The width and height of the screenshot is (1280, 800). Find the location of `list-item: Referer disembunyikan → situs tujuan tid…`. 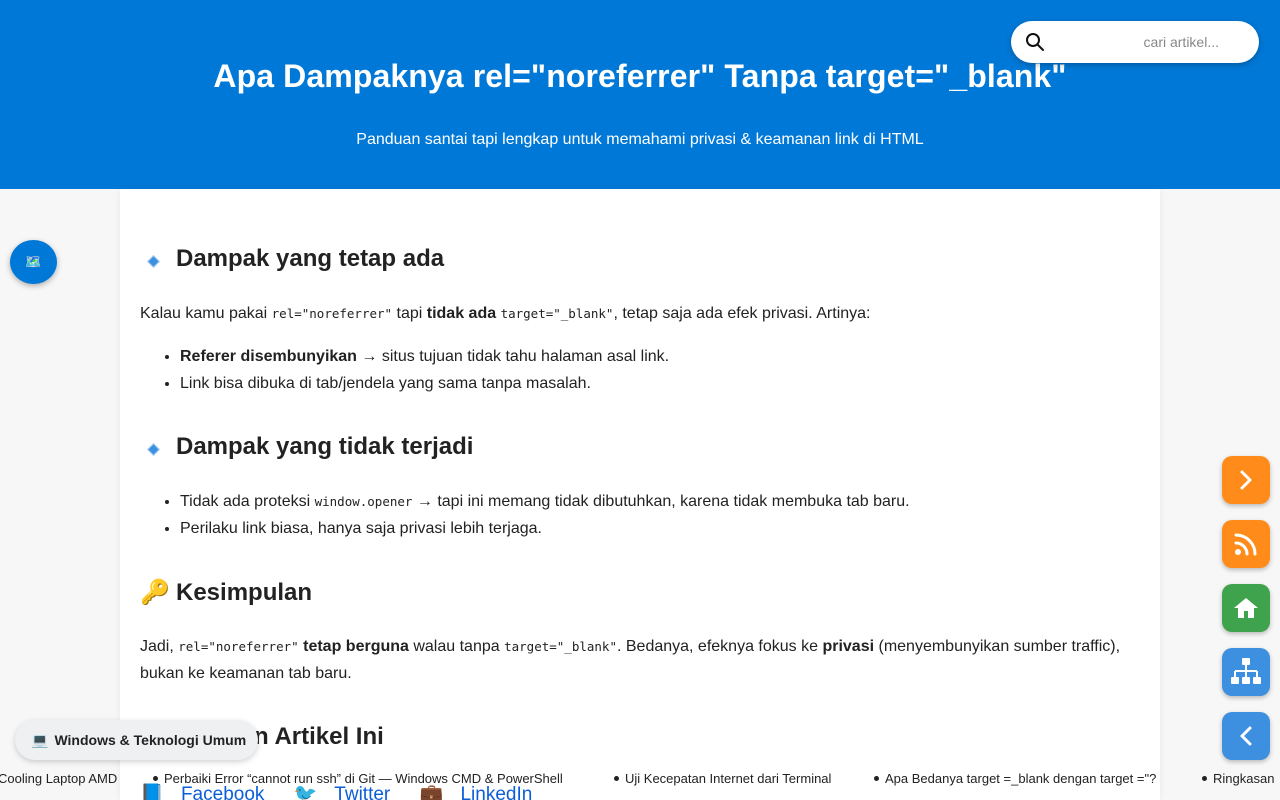

list-item: Referer disembunyikan → situs tujuan tid… is located at coordinates (424, 356).